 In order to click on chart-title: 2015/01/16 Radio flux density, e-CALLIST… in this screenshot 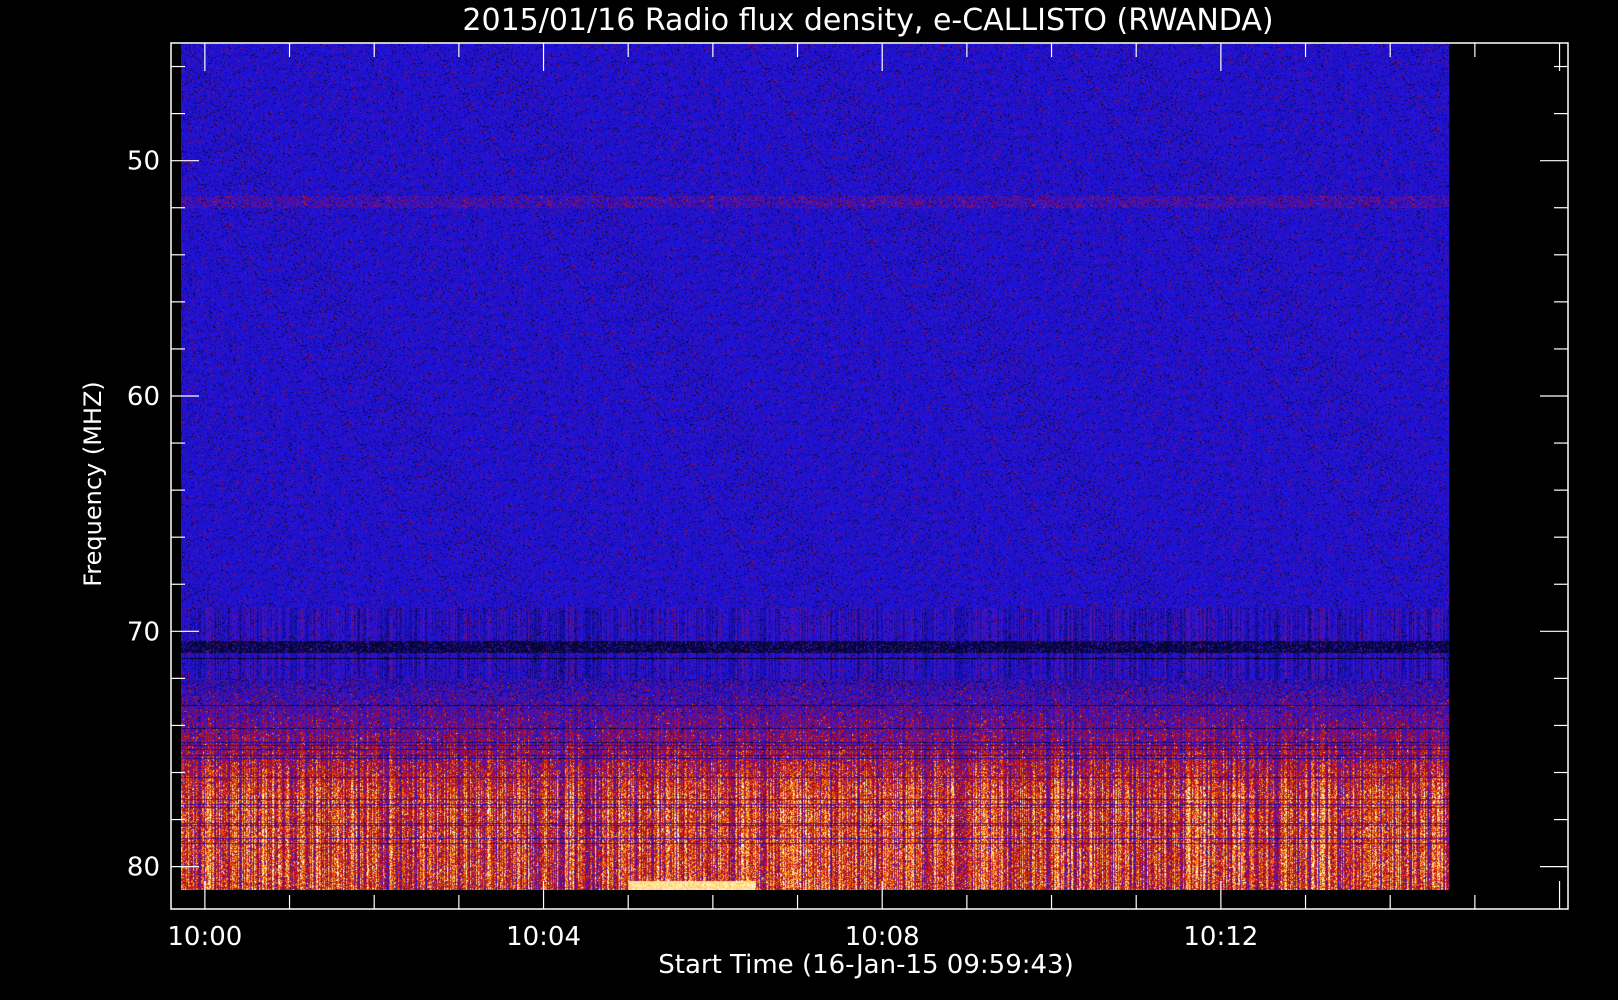, I will do `click(867, 20)`.